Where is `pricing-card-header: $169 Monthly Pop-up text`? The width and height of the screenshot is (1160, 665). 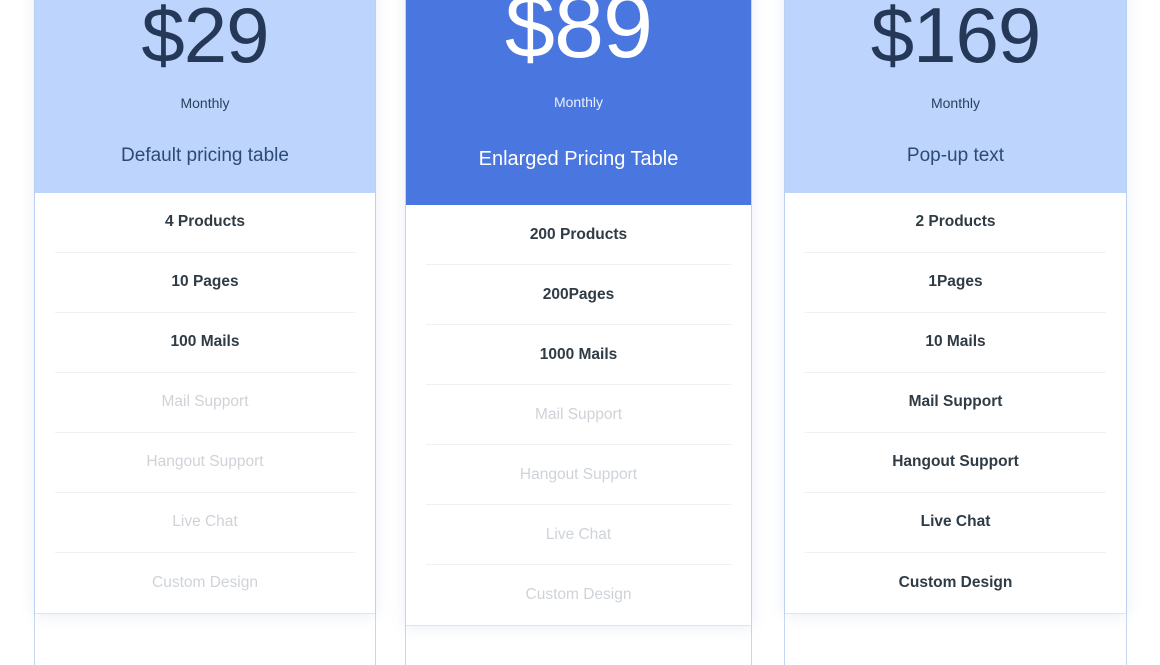
pricing-card-header: $169 Monthly Pop-up text is located at coordinates (955, 96).